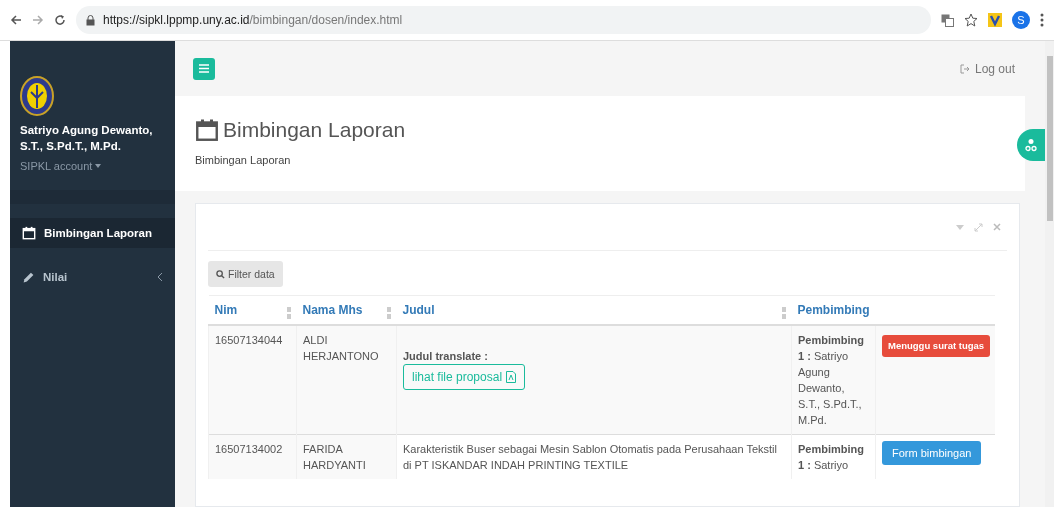 This screenshot has width=1054, height=507. Describe the element at coordinates (995, 20) in the screenshot. I see `extension-icon` at that location.